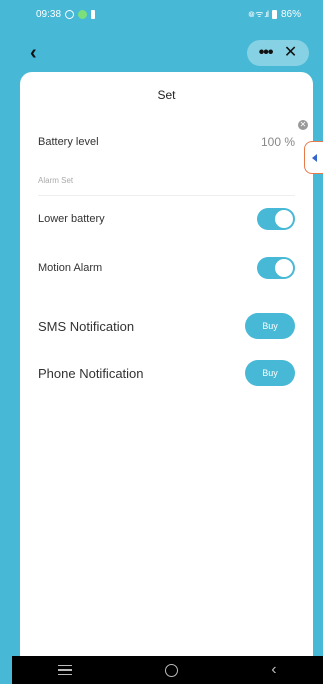 This screenshot has height=684, width=323. What do you see at coordinates (161, 14) in the screenshot?
I see `status-bar: 09:38 ᪤ ᯤ .ıl 86%` at bounding box center [161, 14].